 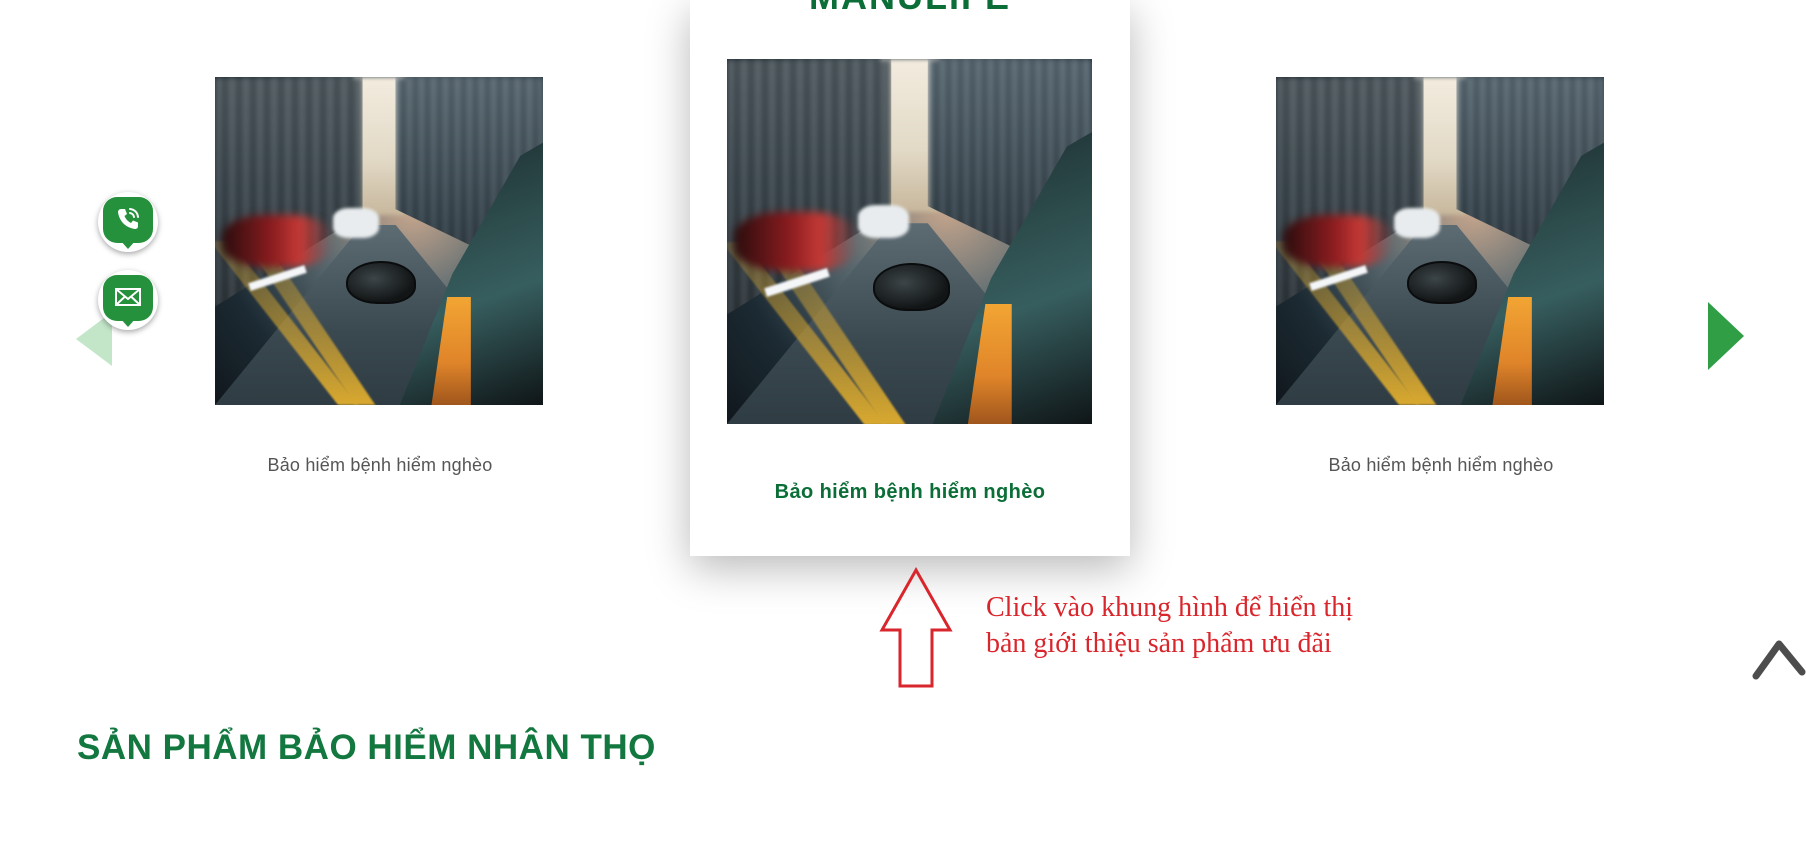 I want to click on back-to-top-button, so click(x=1779, y=656).